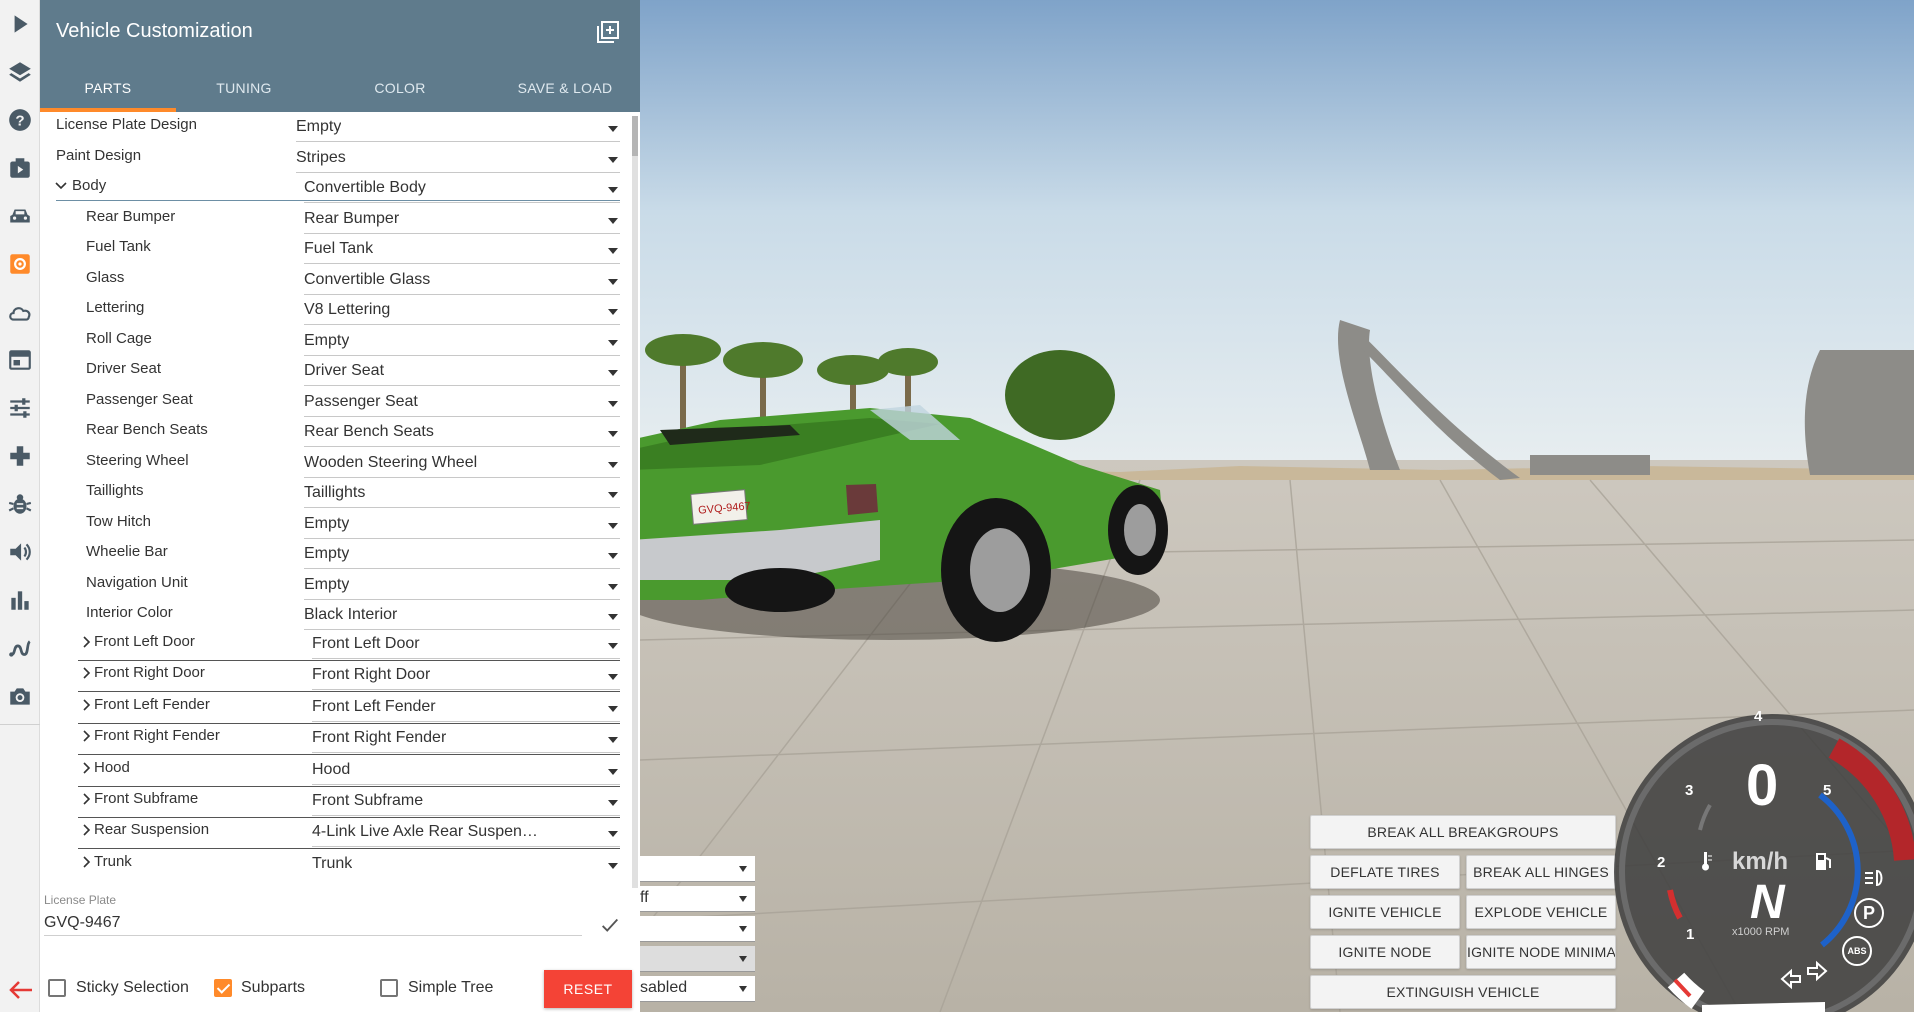  What do you see at coordinates (57, 988) in the screenshot?
I see `sticky-selection-checkbox` at bounding box center [57, 988].